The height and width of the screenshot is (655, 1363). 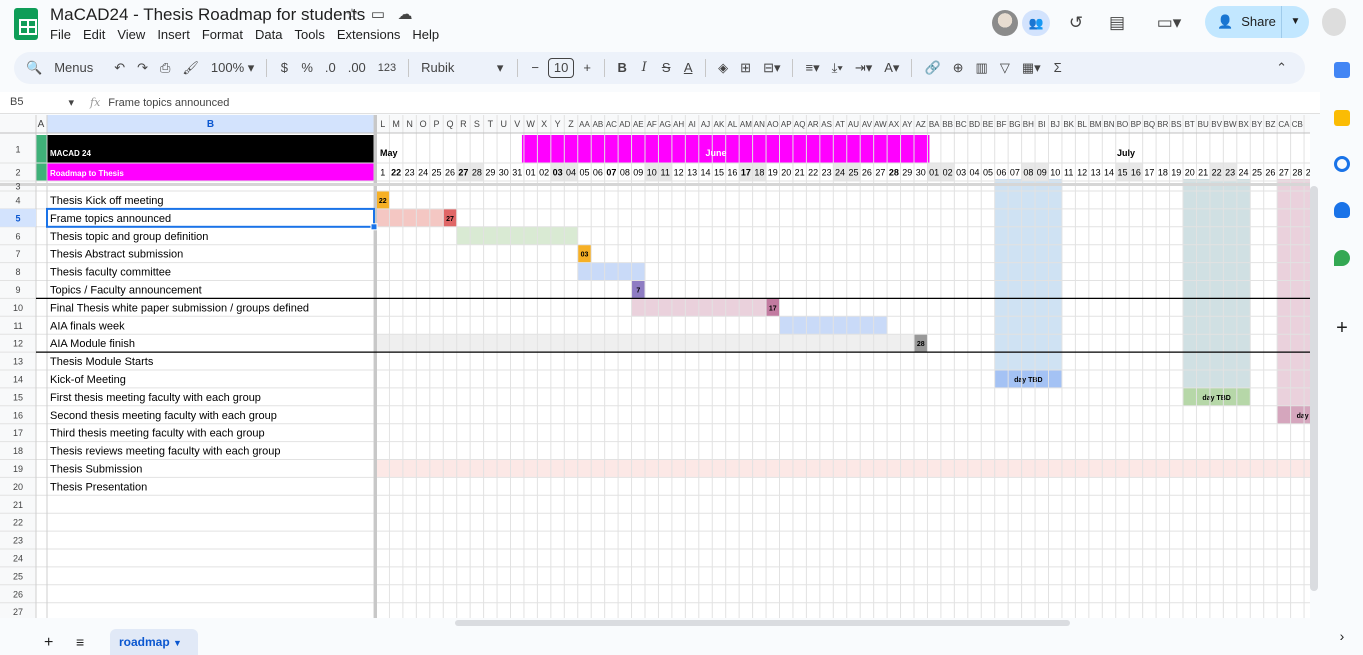 I want to click on task-name-cell: Thesis Presentation, so click(x=98, y=487).